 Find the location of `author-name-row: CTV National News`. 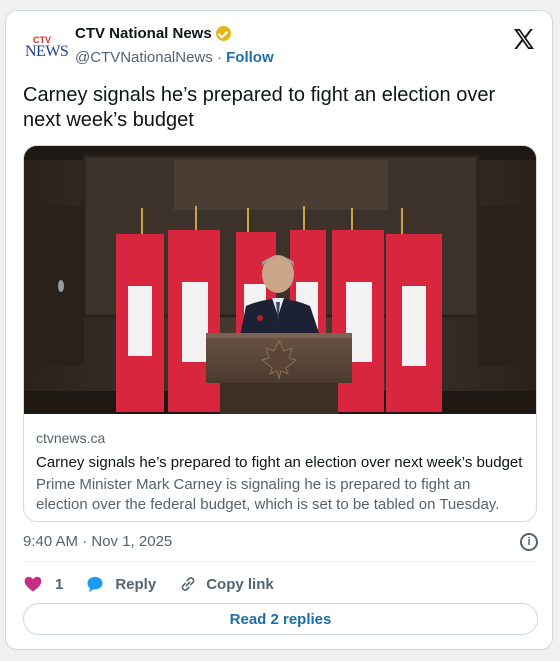

author-name-row: CTV National News is located at coordinates (153, 33).